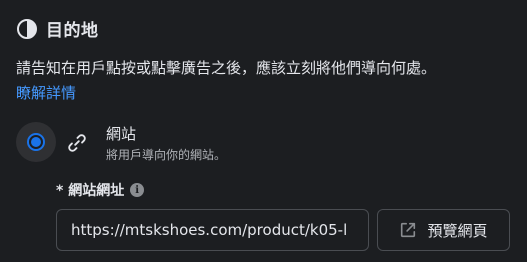  I want to click on radio-selected-dot, so click(36, 142).